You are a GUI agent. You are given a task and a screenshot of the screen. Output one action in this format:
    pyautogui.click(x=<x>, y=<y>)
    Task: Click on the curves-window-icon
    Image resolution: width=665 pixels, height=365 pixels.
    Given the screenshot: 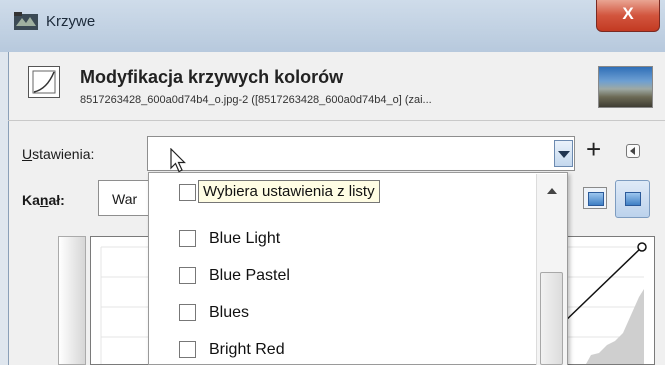 What is the action you would take?
    pyautogui.click(x=26, y=21)
    